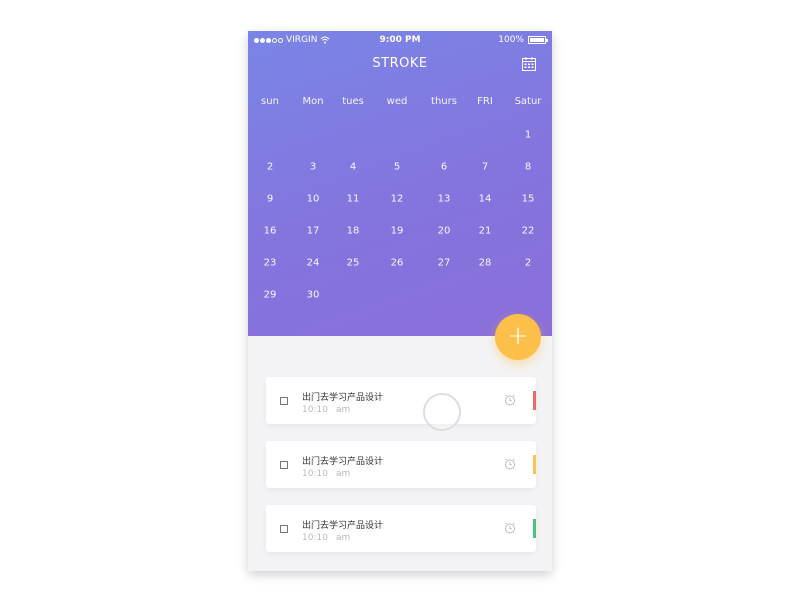 Image resolution: width=800 pixels, height=600 pixels. Describe the element at coordinates (444, 199) in the screenshot. I see `calendar-day: 13` at that location.